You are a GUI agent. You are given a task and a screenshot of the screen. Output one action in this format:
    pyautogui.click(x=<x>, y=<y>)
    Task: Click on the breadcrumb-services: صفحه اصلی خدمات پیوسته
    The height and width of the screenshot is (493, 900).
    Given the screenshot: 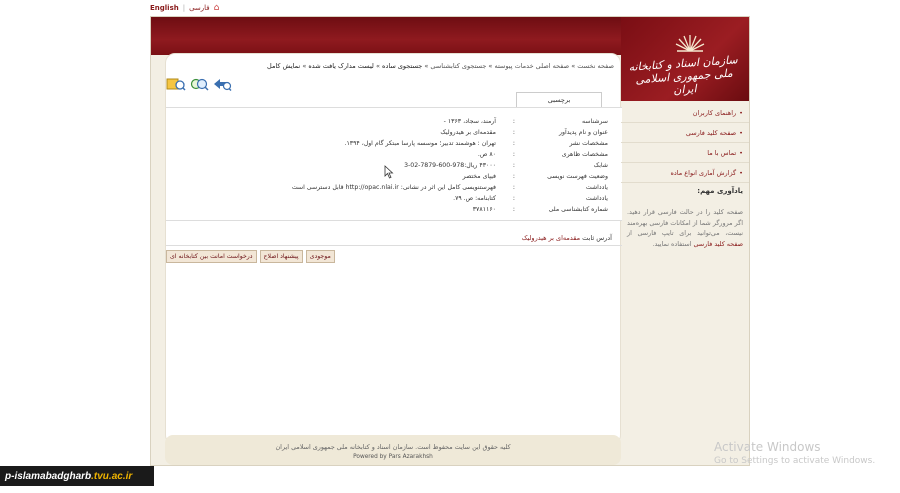 What is the action you would take?
    pyautogui.click(x=531, y=66)
    